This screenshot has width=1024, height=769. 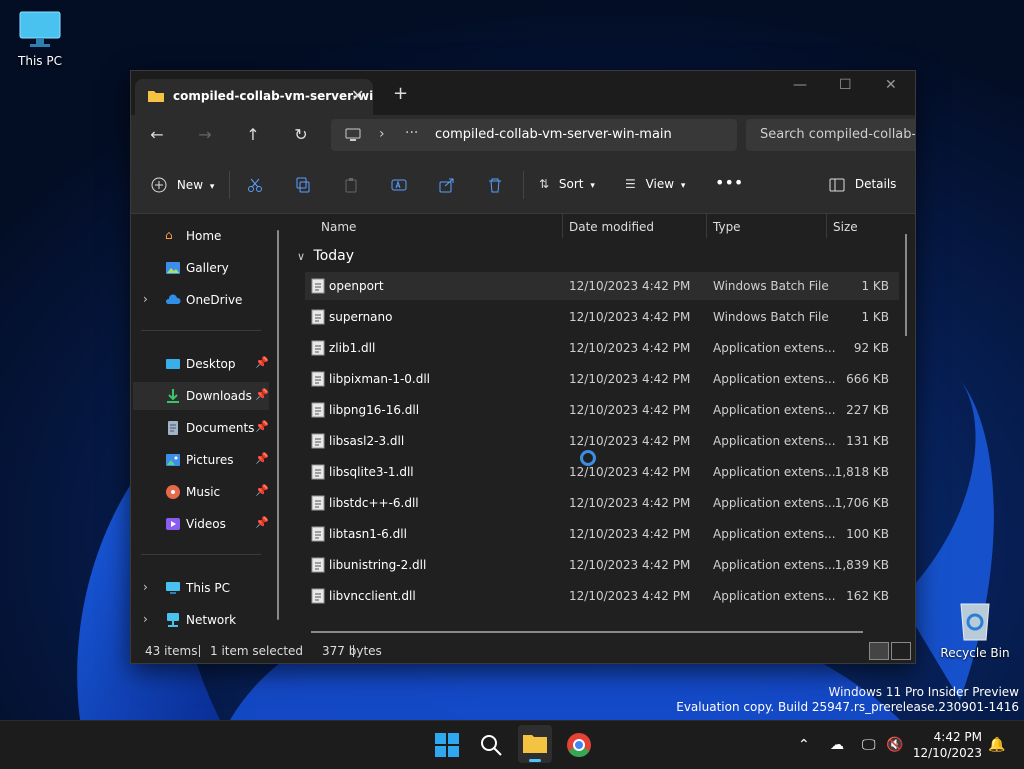 I want to click on forward-button: →, so click(x=205, y=136).